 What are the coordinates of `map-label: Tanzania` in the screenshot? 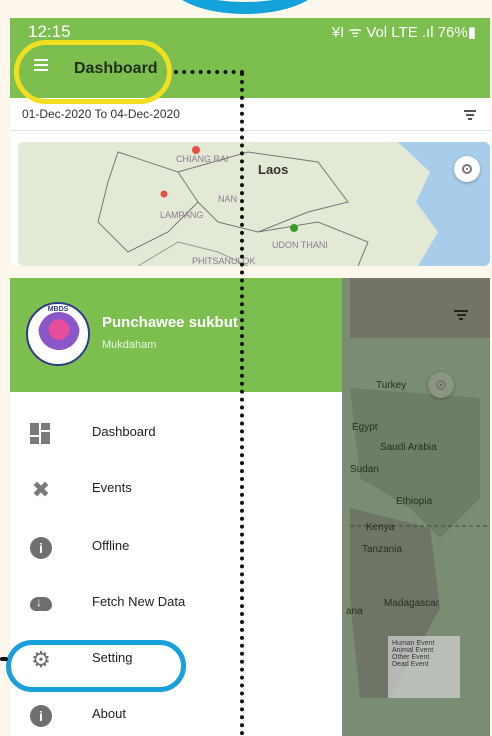 It's located at (382, 549).